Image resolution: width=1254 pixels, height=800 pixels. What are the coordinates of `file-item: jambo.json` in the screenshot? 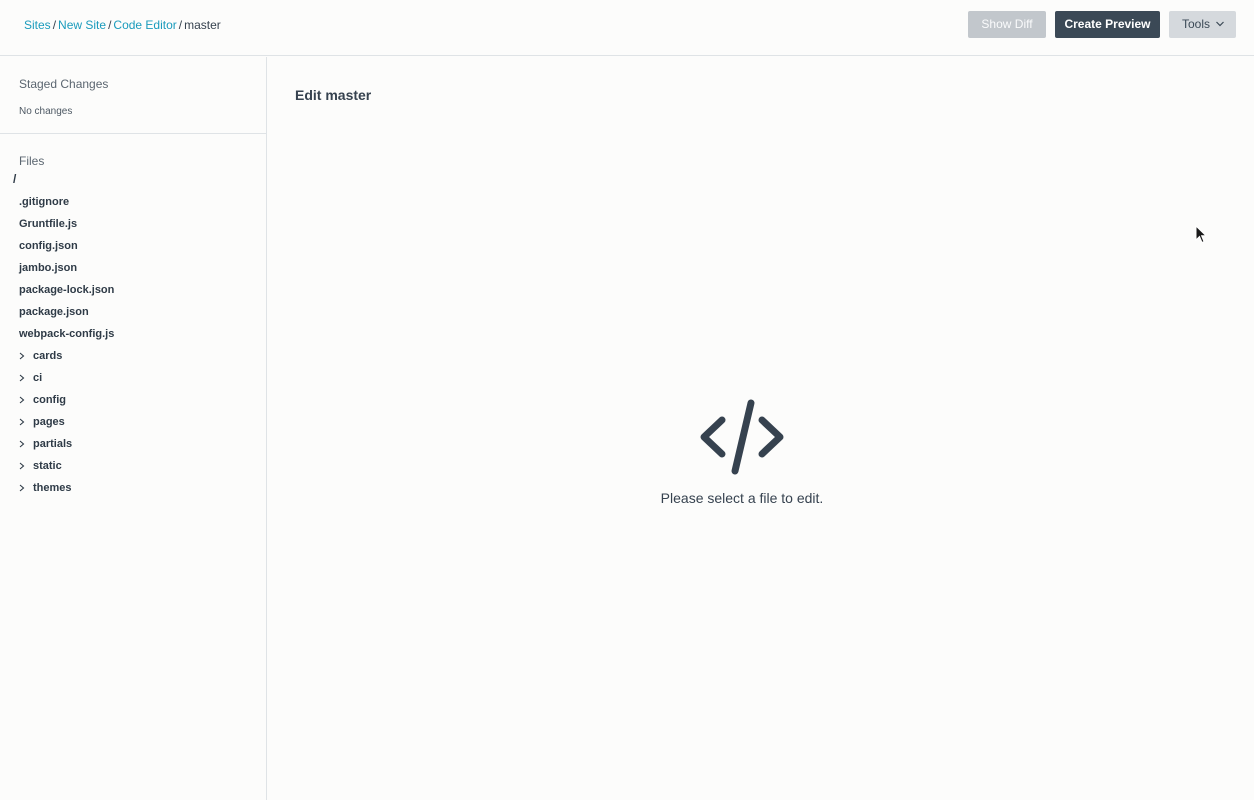 It's located at (48, 268).